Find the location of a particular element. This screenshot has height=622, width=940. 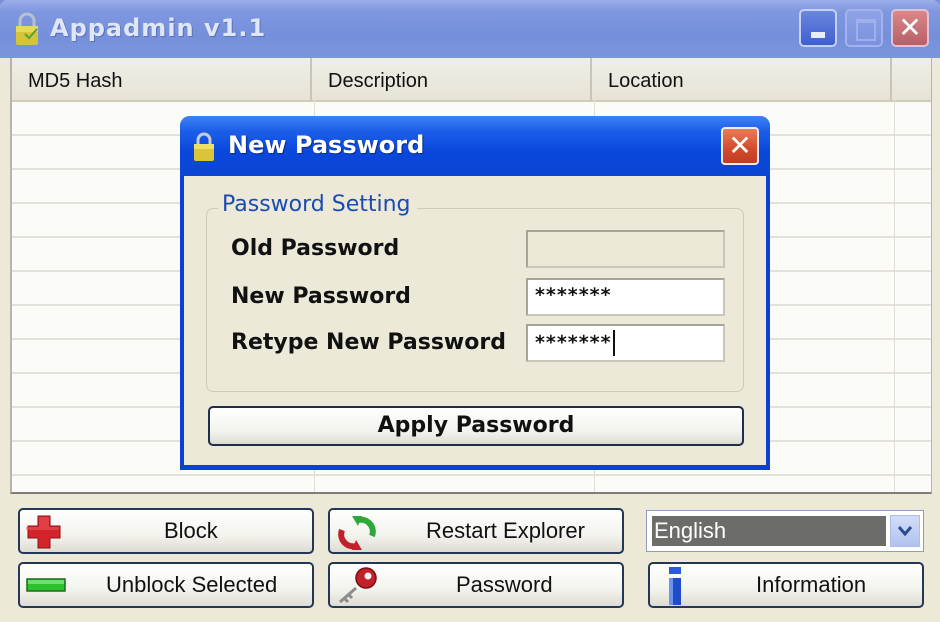

retype-password-field: ******* is located at coordinates (625, 343).